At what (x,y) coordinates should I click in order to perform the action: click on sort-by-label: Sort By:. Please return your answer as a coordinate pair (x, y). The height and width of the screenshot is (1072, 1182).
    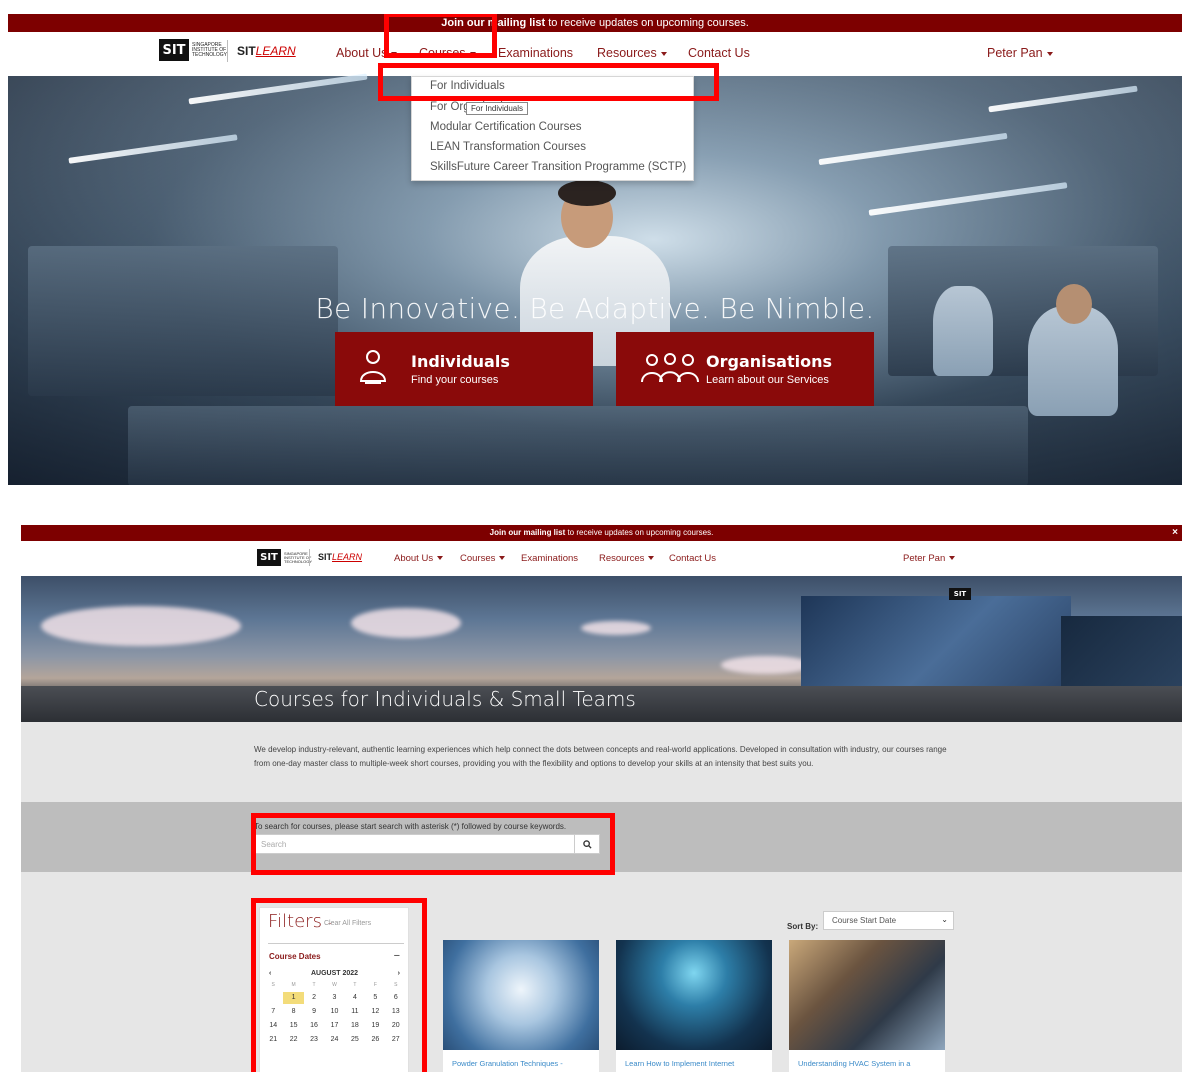
    Looking at the image, I should click on (803, 926).